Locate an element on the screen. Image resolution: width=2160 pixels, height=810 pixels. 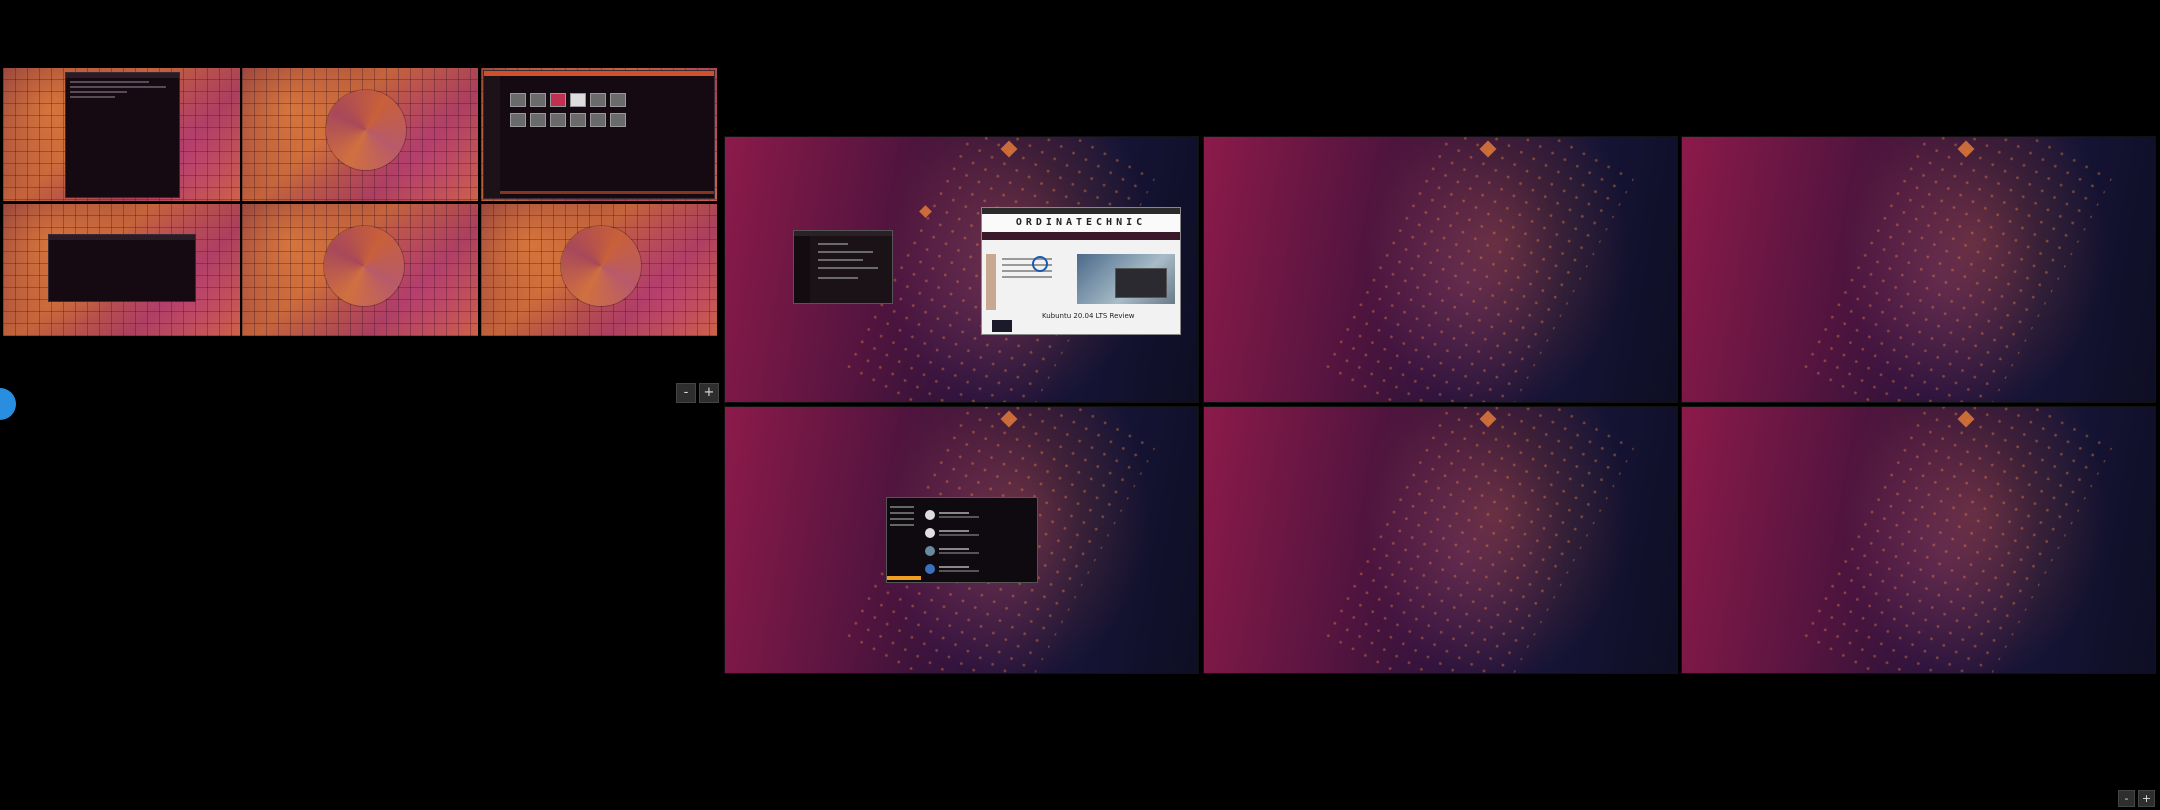
store-sidebar is located at coordinates (902, 542).